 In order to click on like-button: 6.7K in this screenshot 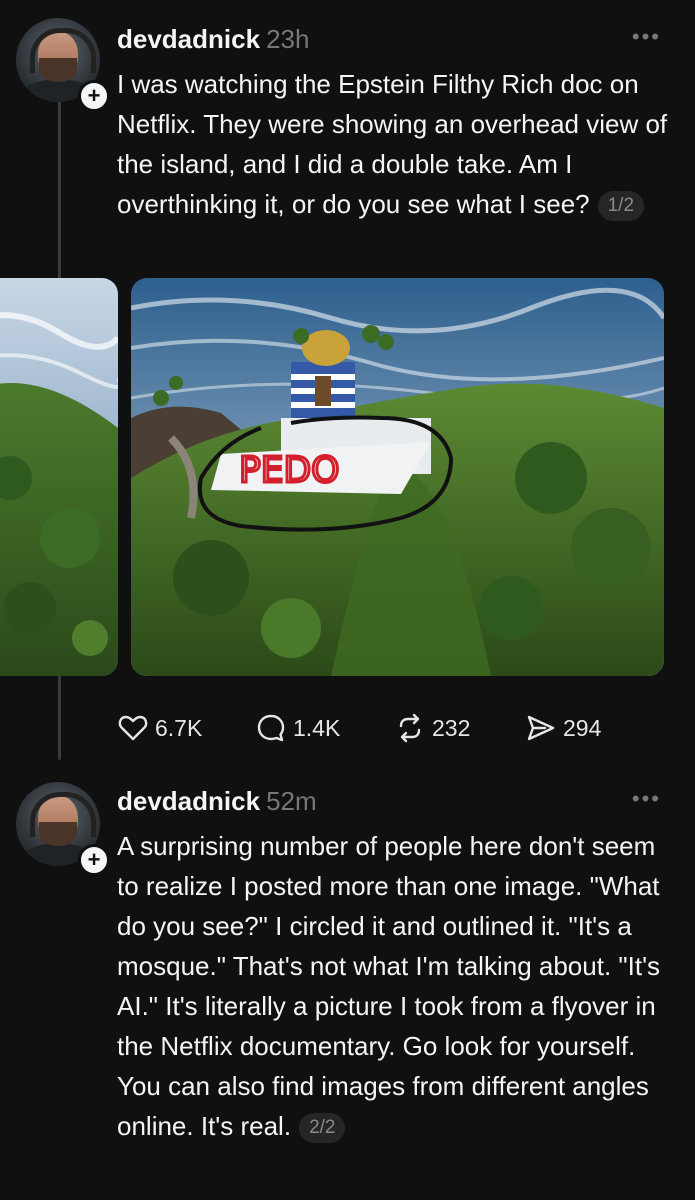, I will do `click(159, 728)`.